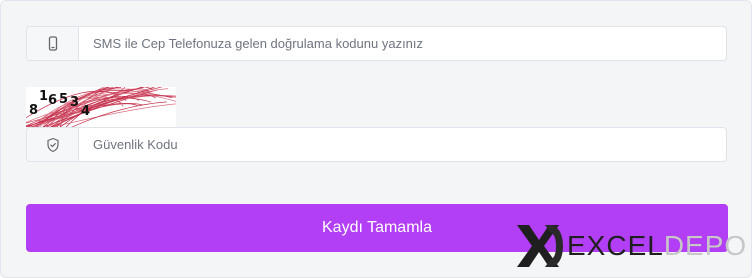 The height and width of the screenshot is (278, 752). Describe the element at coordinates (64, 99) in the screenshot. I see `captcha-digit: 5` at that location.